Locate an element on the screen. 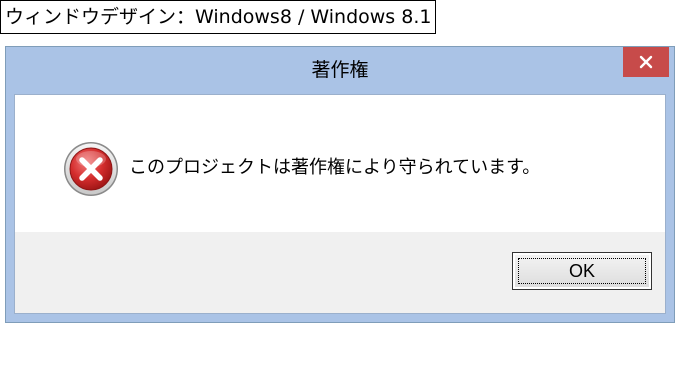 The image size is (680, 368). dialog-title: 著作権 is located at coordinates (340, 70).